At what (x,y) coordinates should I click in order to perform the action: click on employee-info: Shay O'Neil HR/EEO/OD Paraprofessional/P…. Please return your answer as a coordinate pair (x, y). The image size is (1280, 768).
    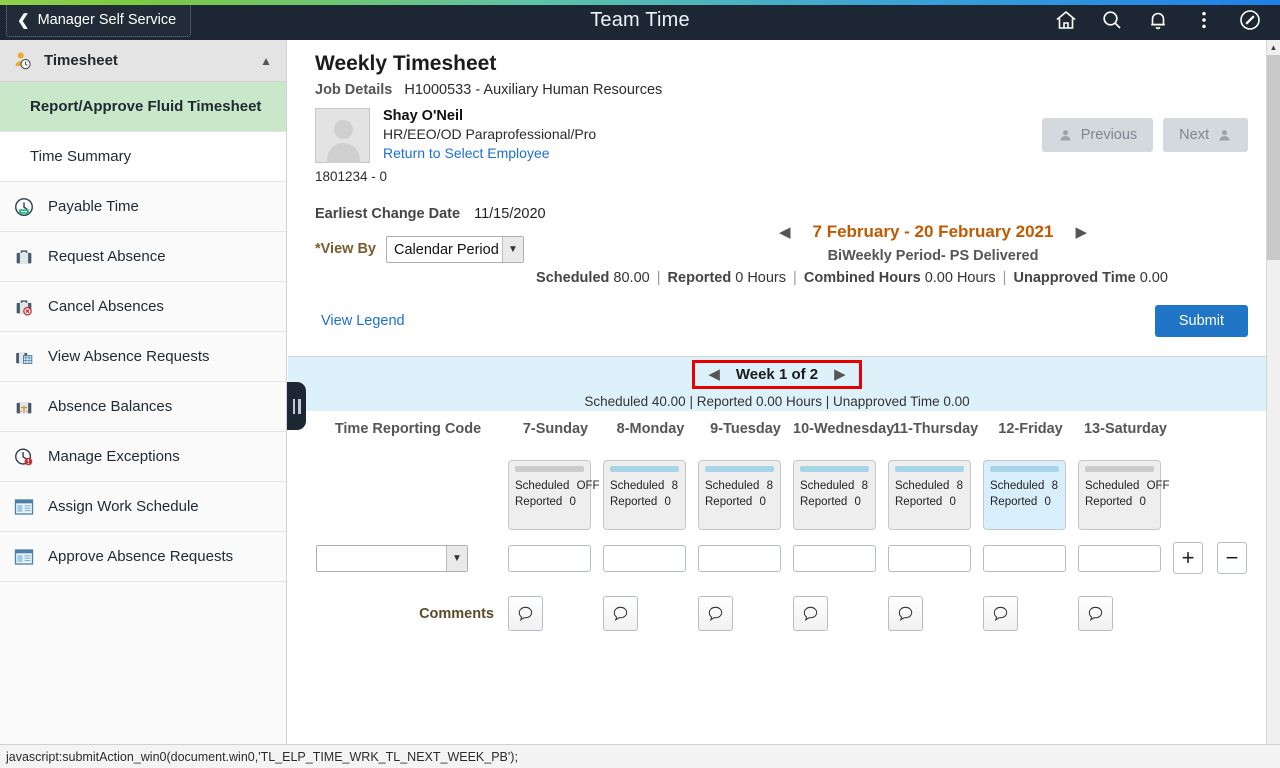
    Looking at the image, I should click on (489, 135).